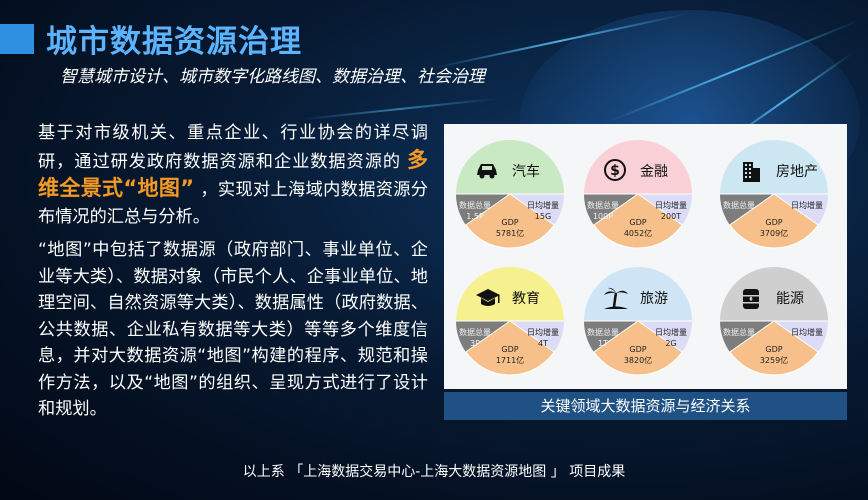 Image resolution: width=868 pixels, height=500 pixels. Describe the element at coordinates (654, 172) in the screenshot. I see `category-label: 金融` at that location.